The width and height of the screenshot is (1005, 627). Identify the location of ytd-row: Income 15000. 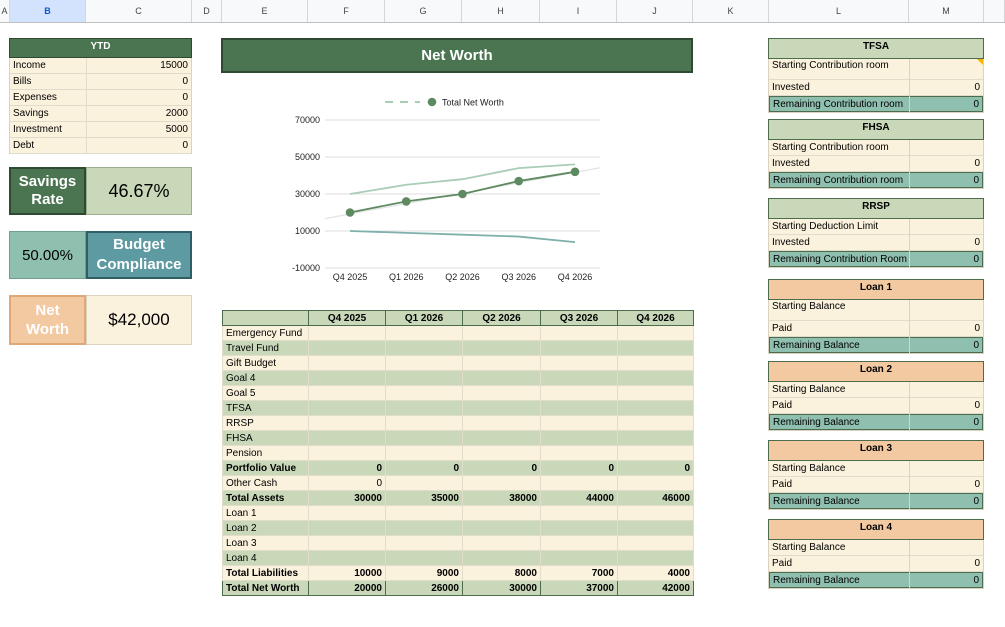
(100, 66).